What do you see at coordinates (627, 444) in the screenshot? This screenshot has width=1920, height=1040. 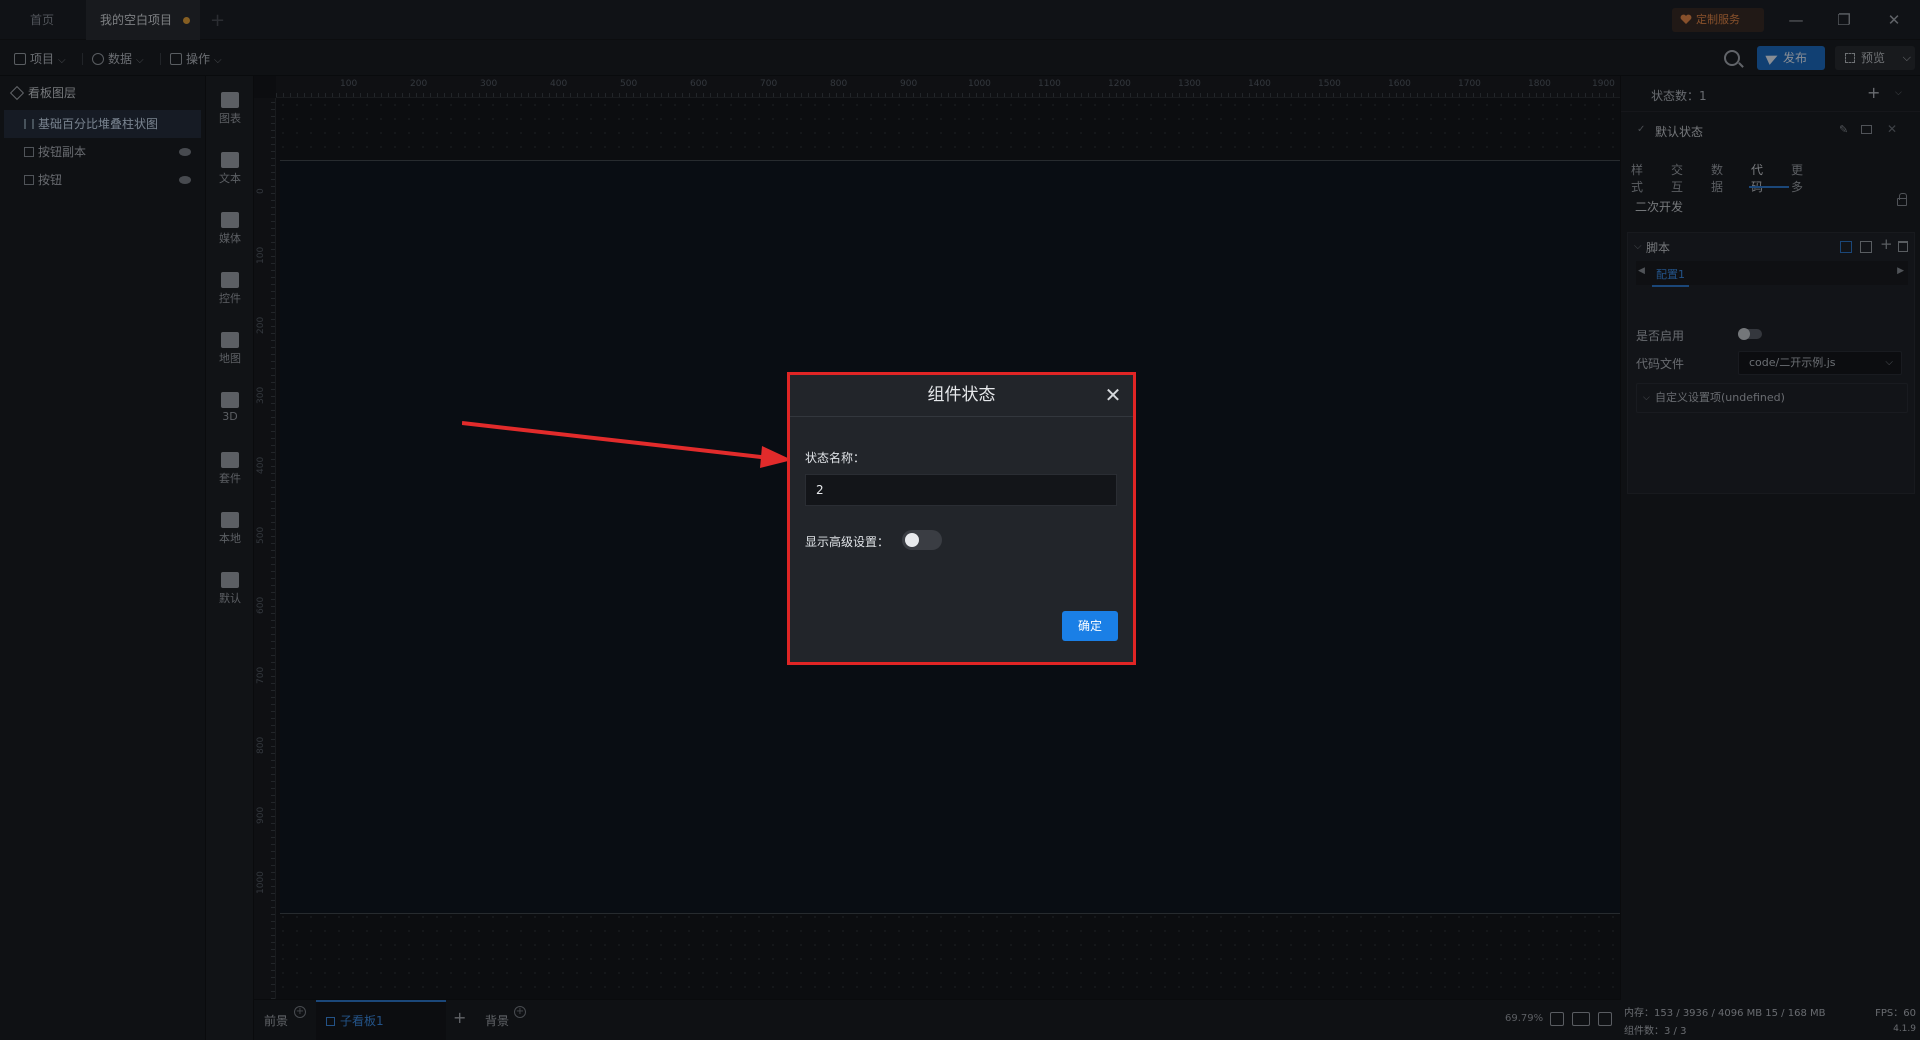 I see `annotation-arrow` at bounding box center [627, 444].